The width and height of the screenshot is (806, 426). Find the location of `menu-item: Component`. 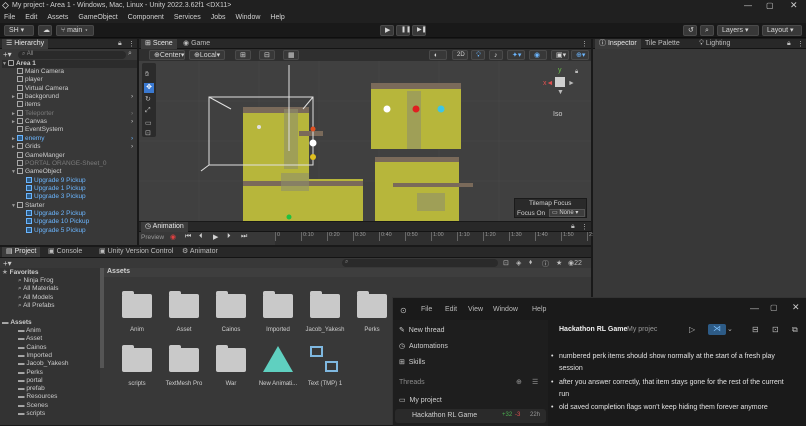

menu-item: Component is located at coordinates (146, 17).